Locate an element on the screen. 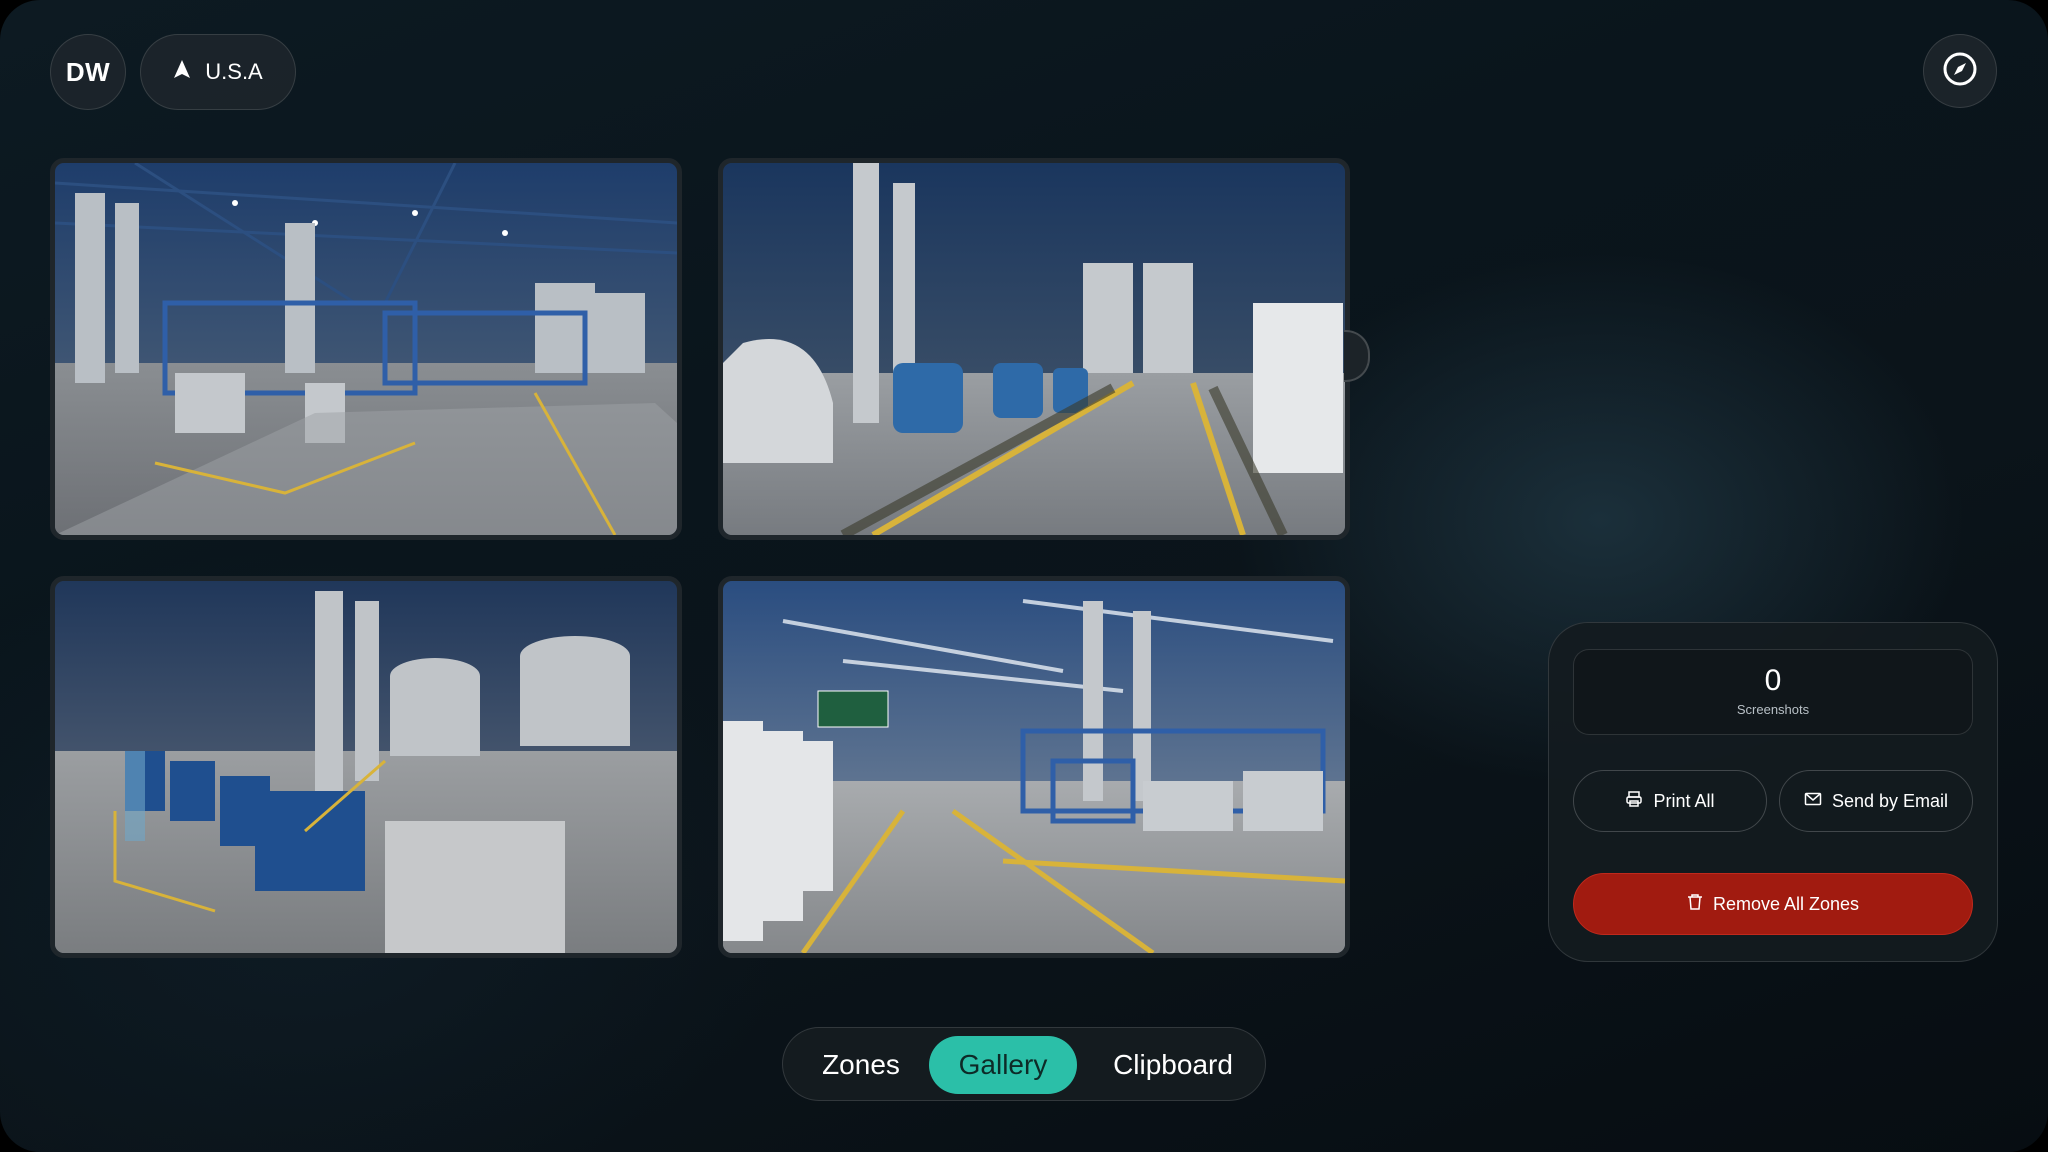  avatar-initials: DW is located at coordinates (88, 71).